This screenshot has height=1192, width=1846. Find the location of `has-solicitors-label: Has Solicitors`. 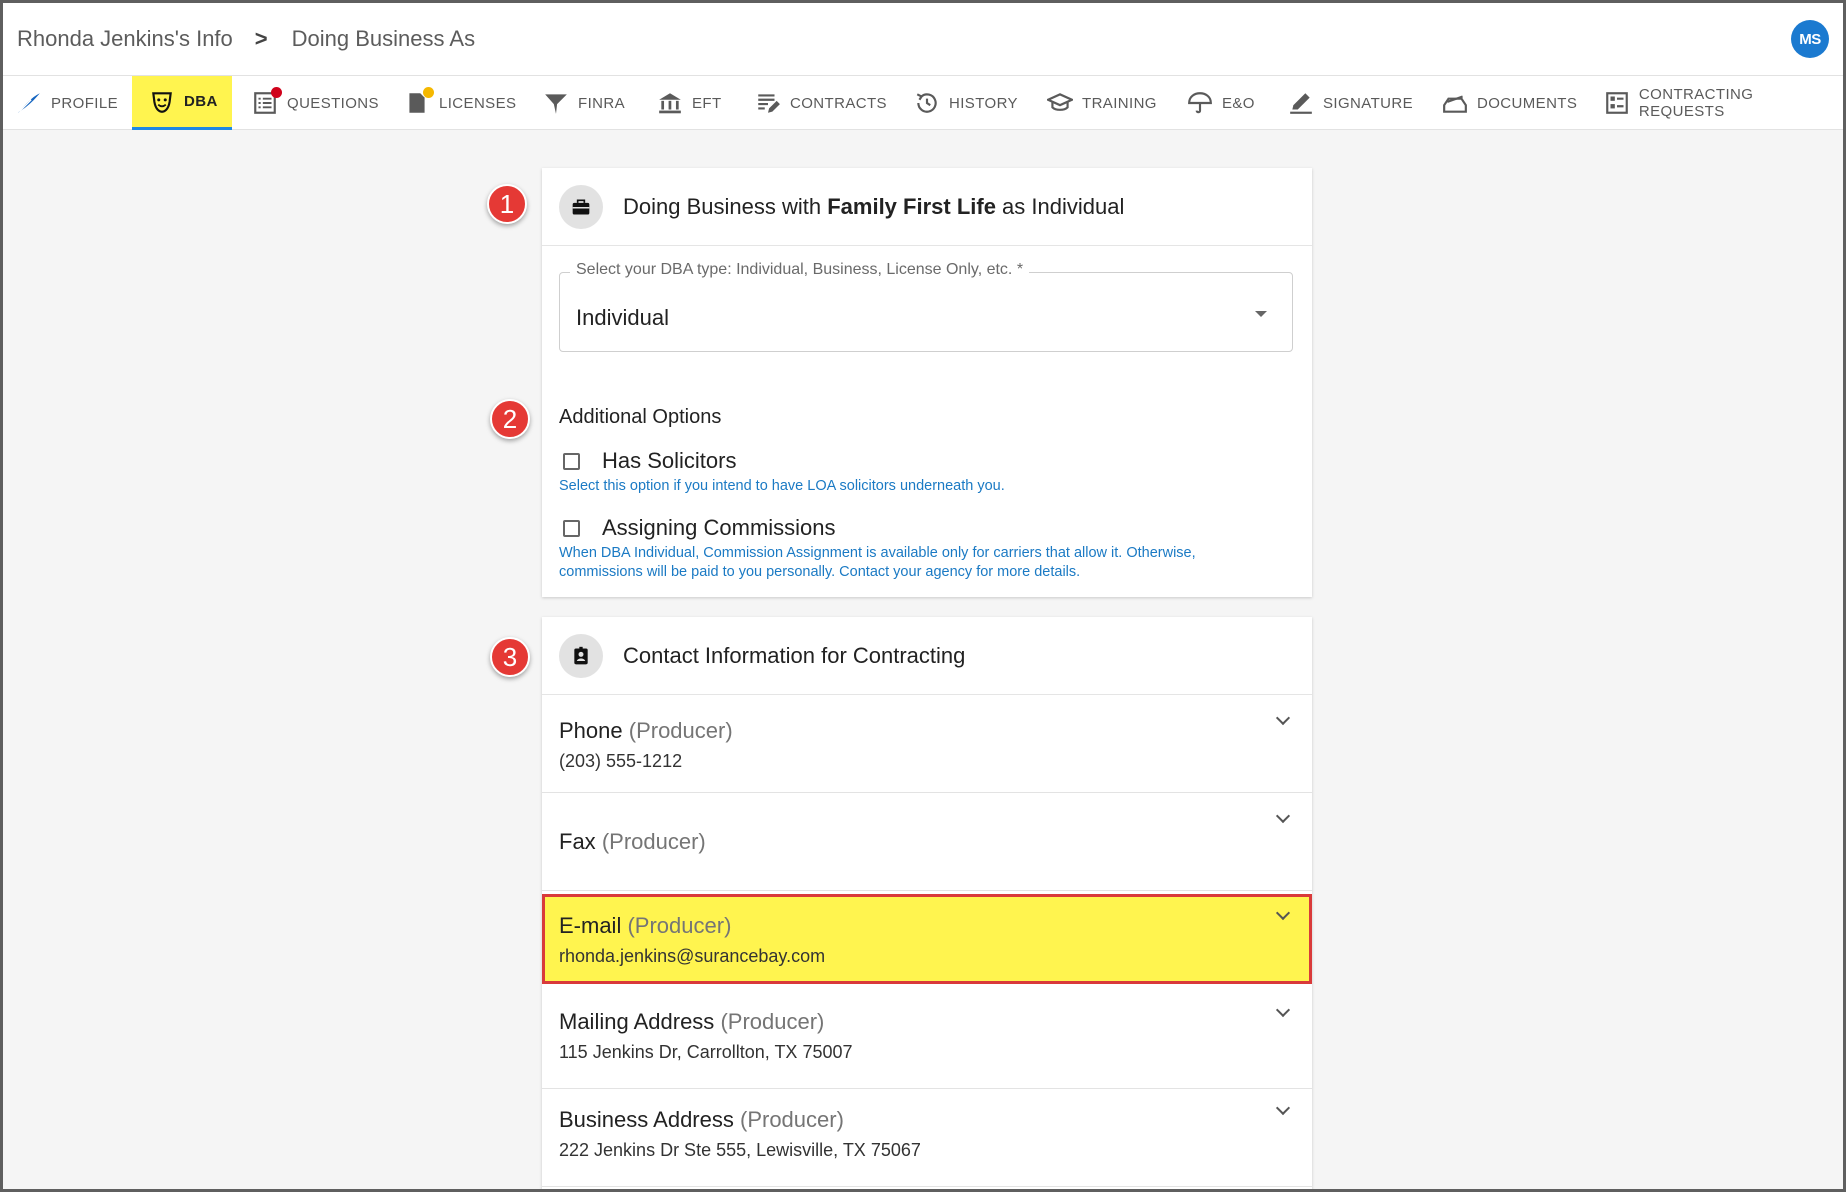

has-solicitors-label: Has Solicitors is located at coordinates (669, 460).